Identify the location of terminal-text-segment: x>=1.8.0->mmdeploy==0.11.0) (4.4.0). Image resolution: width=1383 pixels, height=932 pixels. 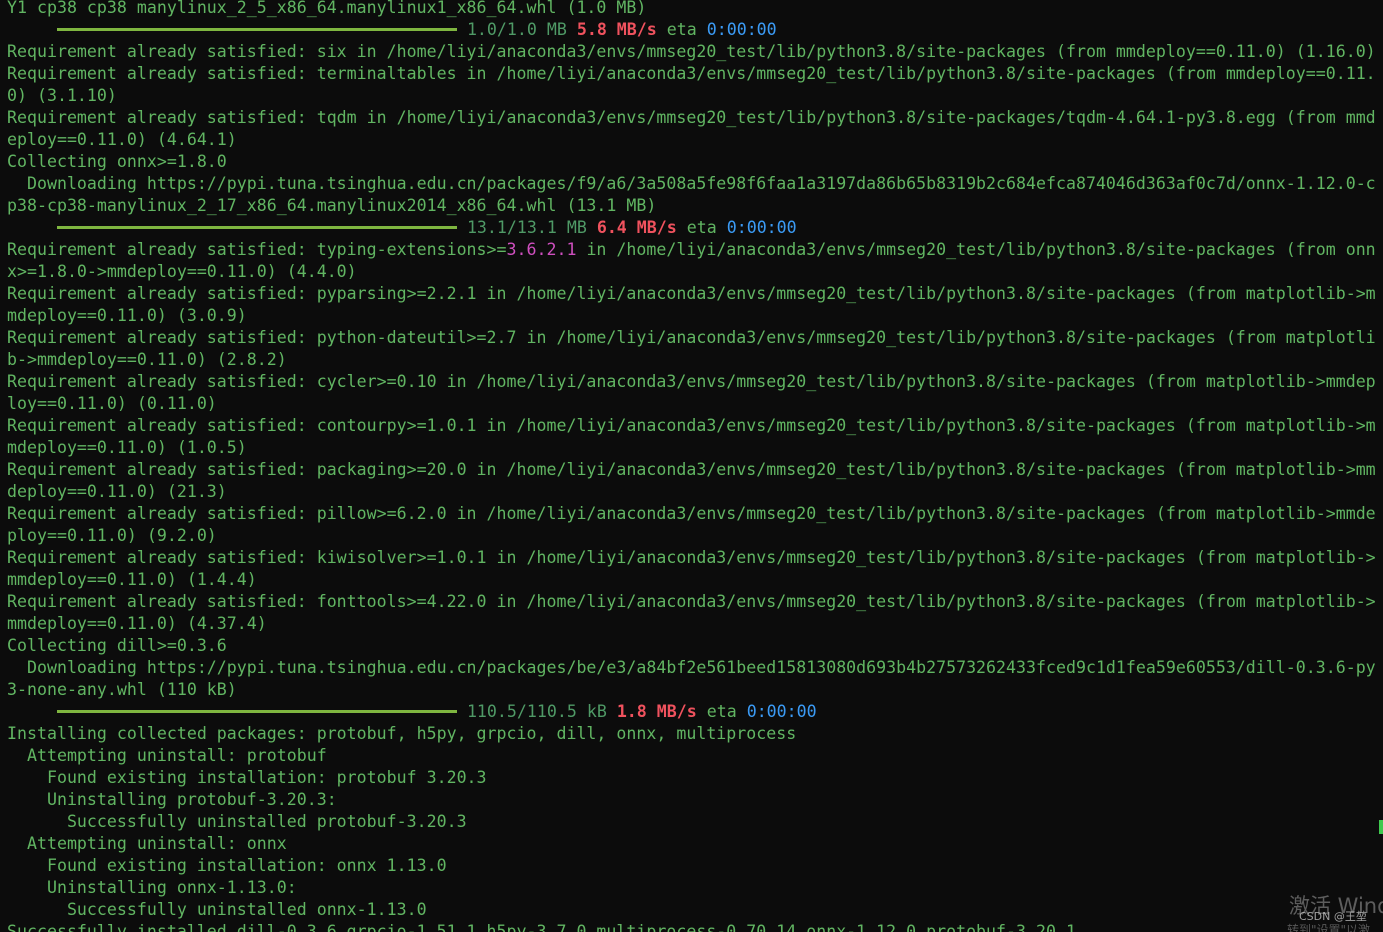
(182, 271).